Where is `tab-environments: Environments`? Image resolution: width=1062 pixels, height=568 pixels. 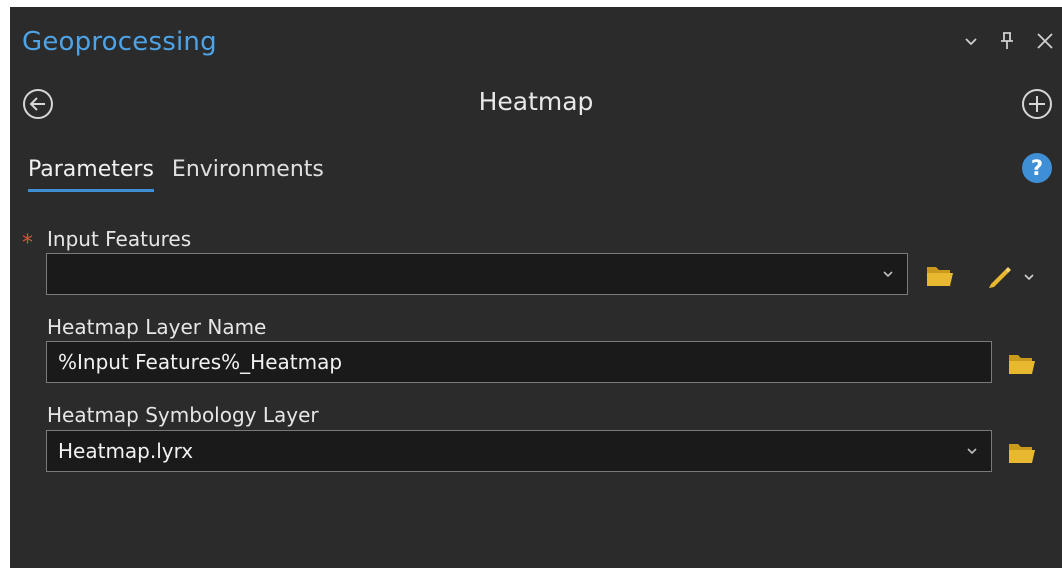 tab-environments: Environments is located at coordinates (248, 174).